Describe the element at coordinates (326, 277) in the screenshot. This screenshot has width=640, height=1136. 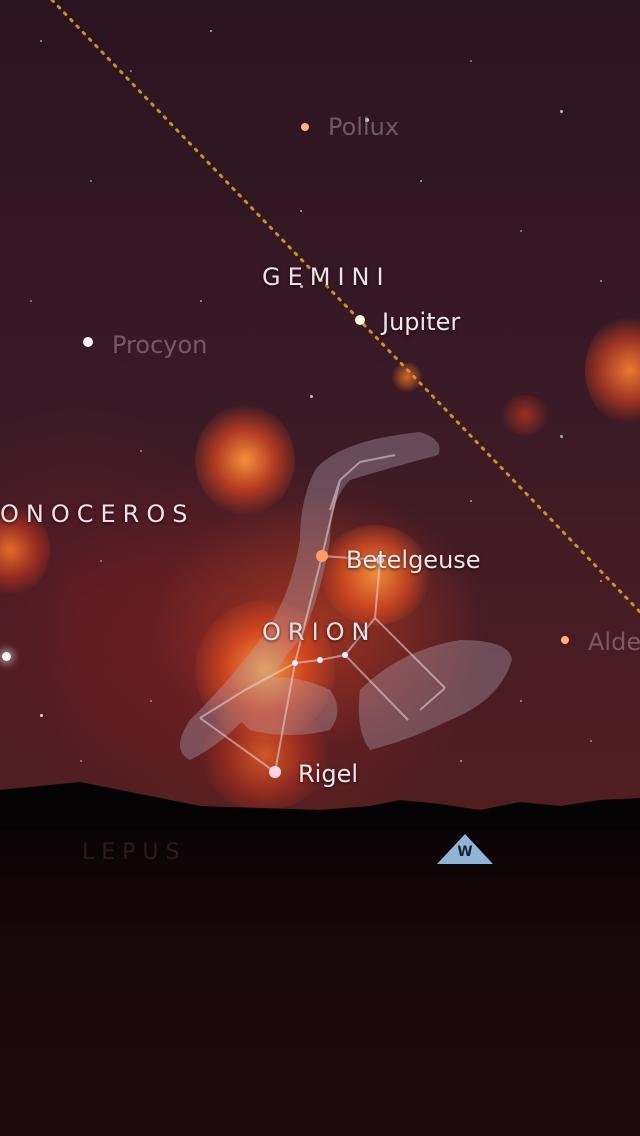
I see `constellation-label-gemini: GEMINI` at that location.